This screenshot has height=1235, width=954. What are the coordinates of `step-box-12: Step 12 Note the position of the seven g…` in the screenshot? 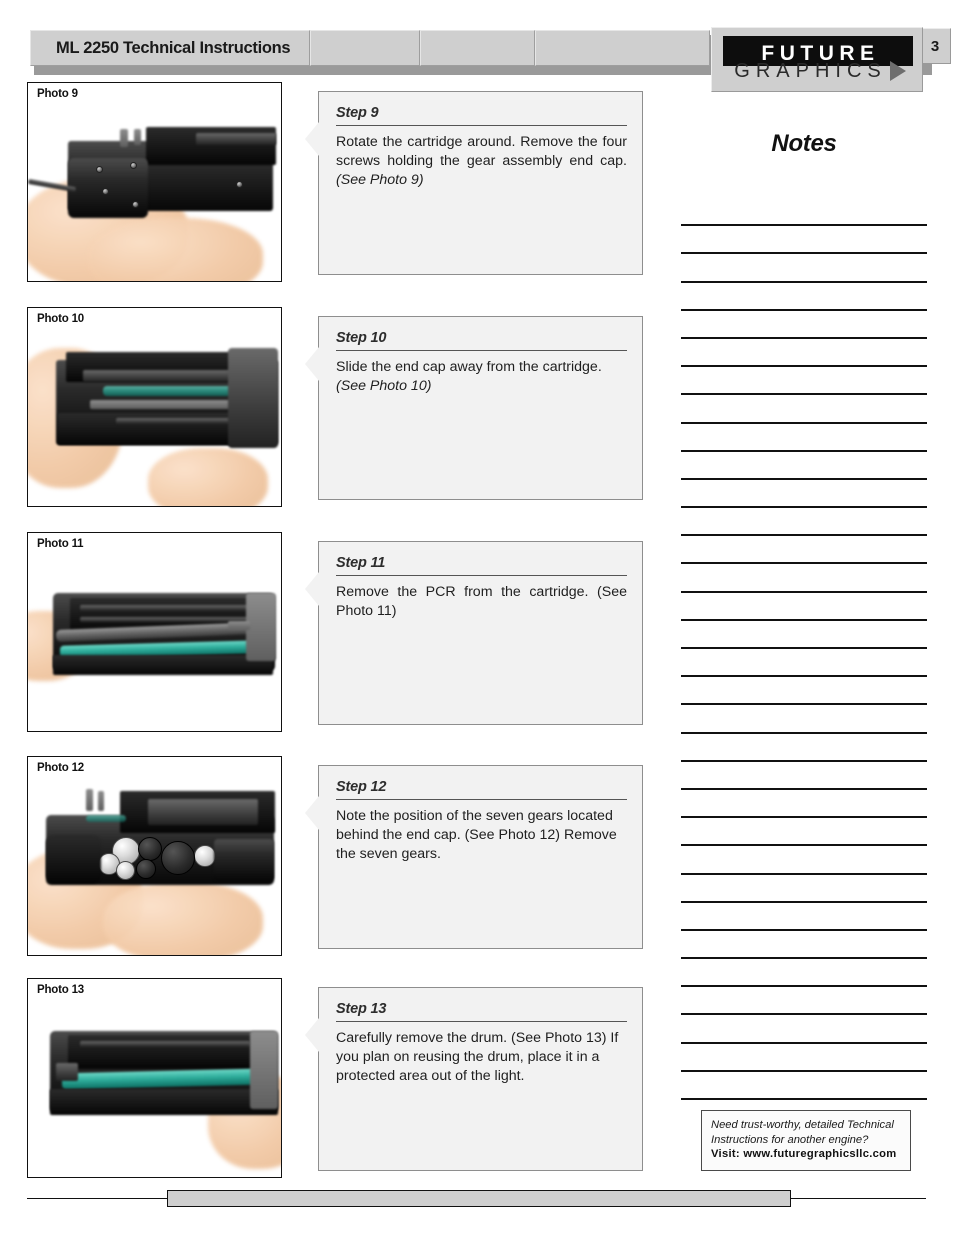 It's located at (473, 857).